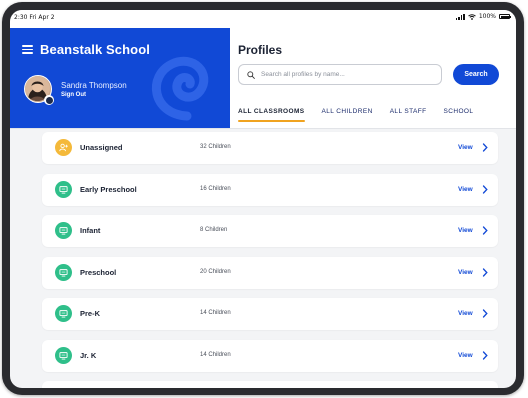 The image size is (528, 398). I want to click on tab-all-classrooms: ALL CLASSROOMS, so click(271, 115).